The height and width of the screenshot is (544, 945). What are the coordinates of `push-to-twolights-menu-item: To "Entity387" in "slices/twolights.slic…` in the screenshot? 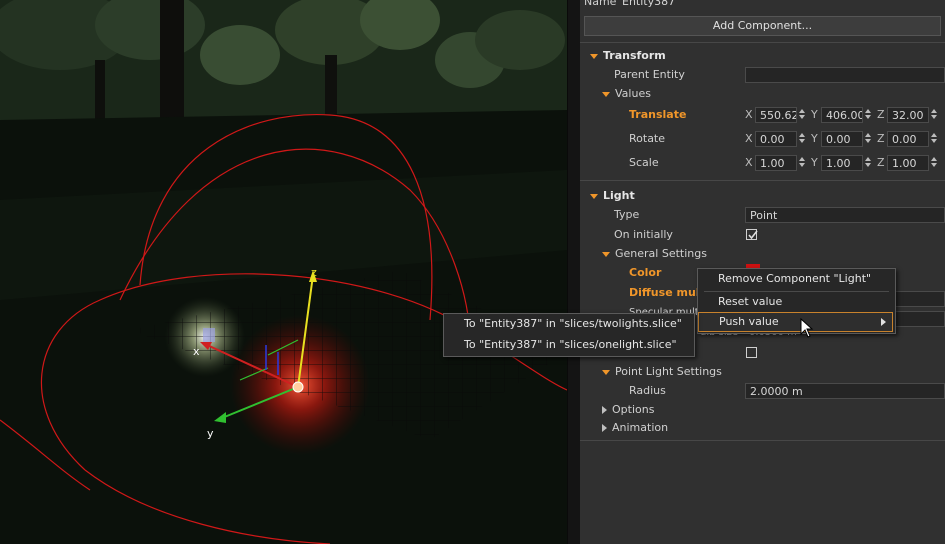 It's located at (568, 324).